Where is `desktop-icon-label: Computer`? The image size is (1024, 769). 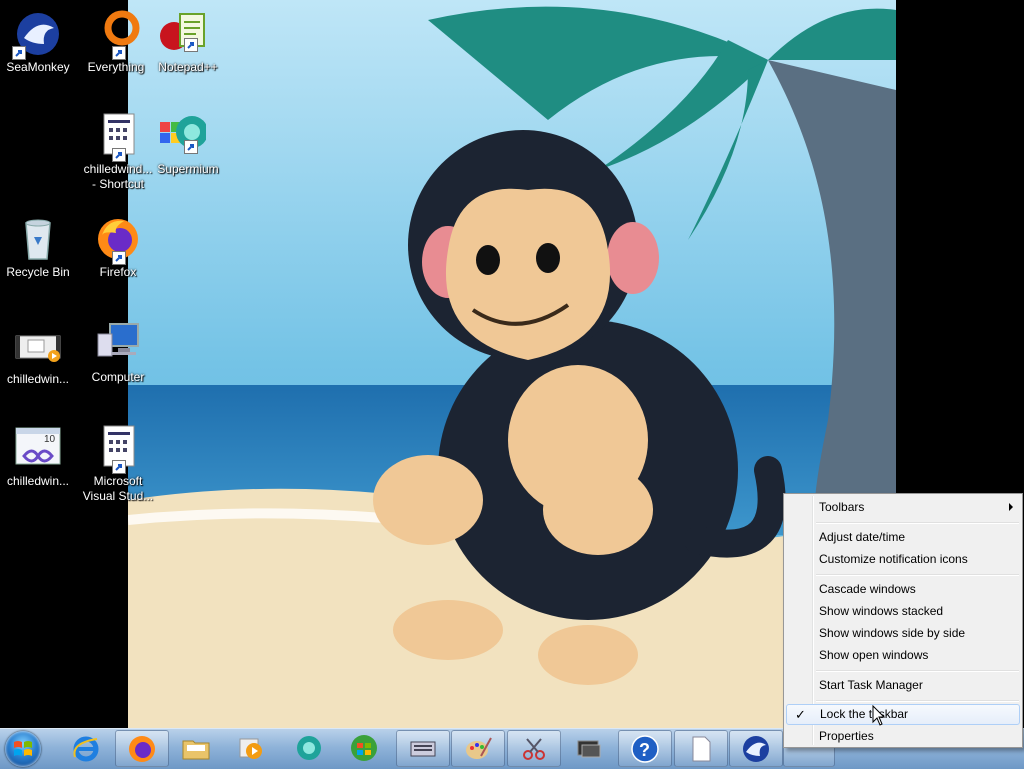 desktop-icon-label: Computer is located at coordinates (118, 377).